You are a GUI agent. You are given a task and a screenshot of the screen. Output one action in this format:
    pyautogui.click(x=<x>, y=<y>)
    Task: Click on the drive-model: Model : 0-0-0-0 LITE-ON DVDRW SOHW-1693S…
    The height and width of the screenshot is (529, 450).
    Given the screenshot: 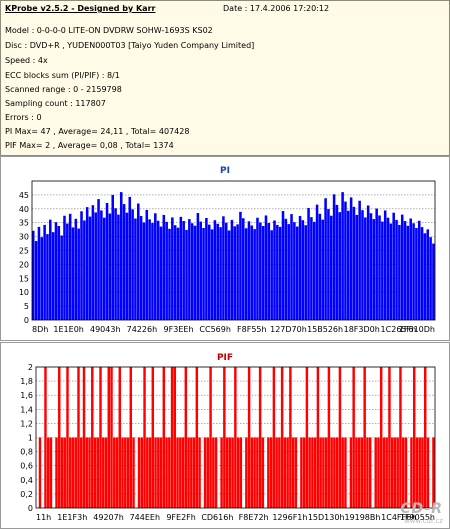 What is the action you would take?
    pyautogui.click(x=109, y=30)
    